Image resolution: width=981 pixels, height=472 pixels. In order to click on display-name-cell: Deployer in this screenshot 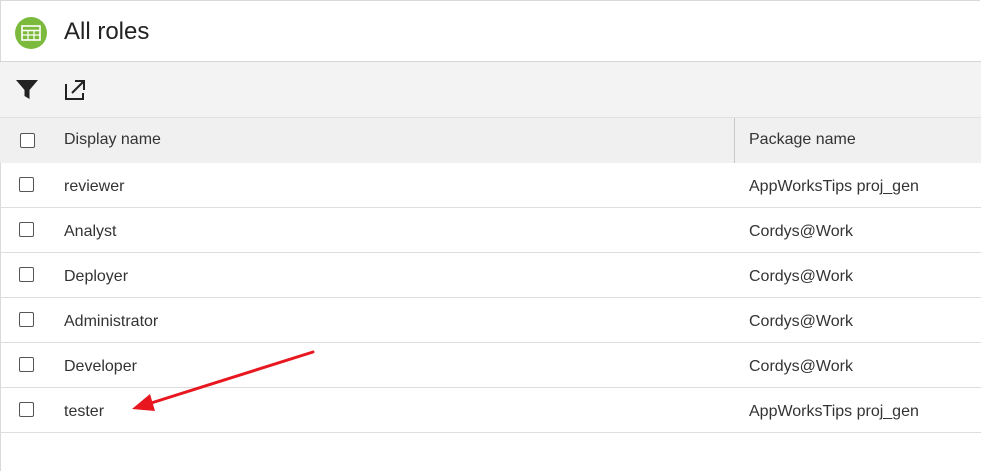, I will do `click(96, 276)`.